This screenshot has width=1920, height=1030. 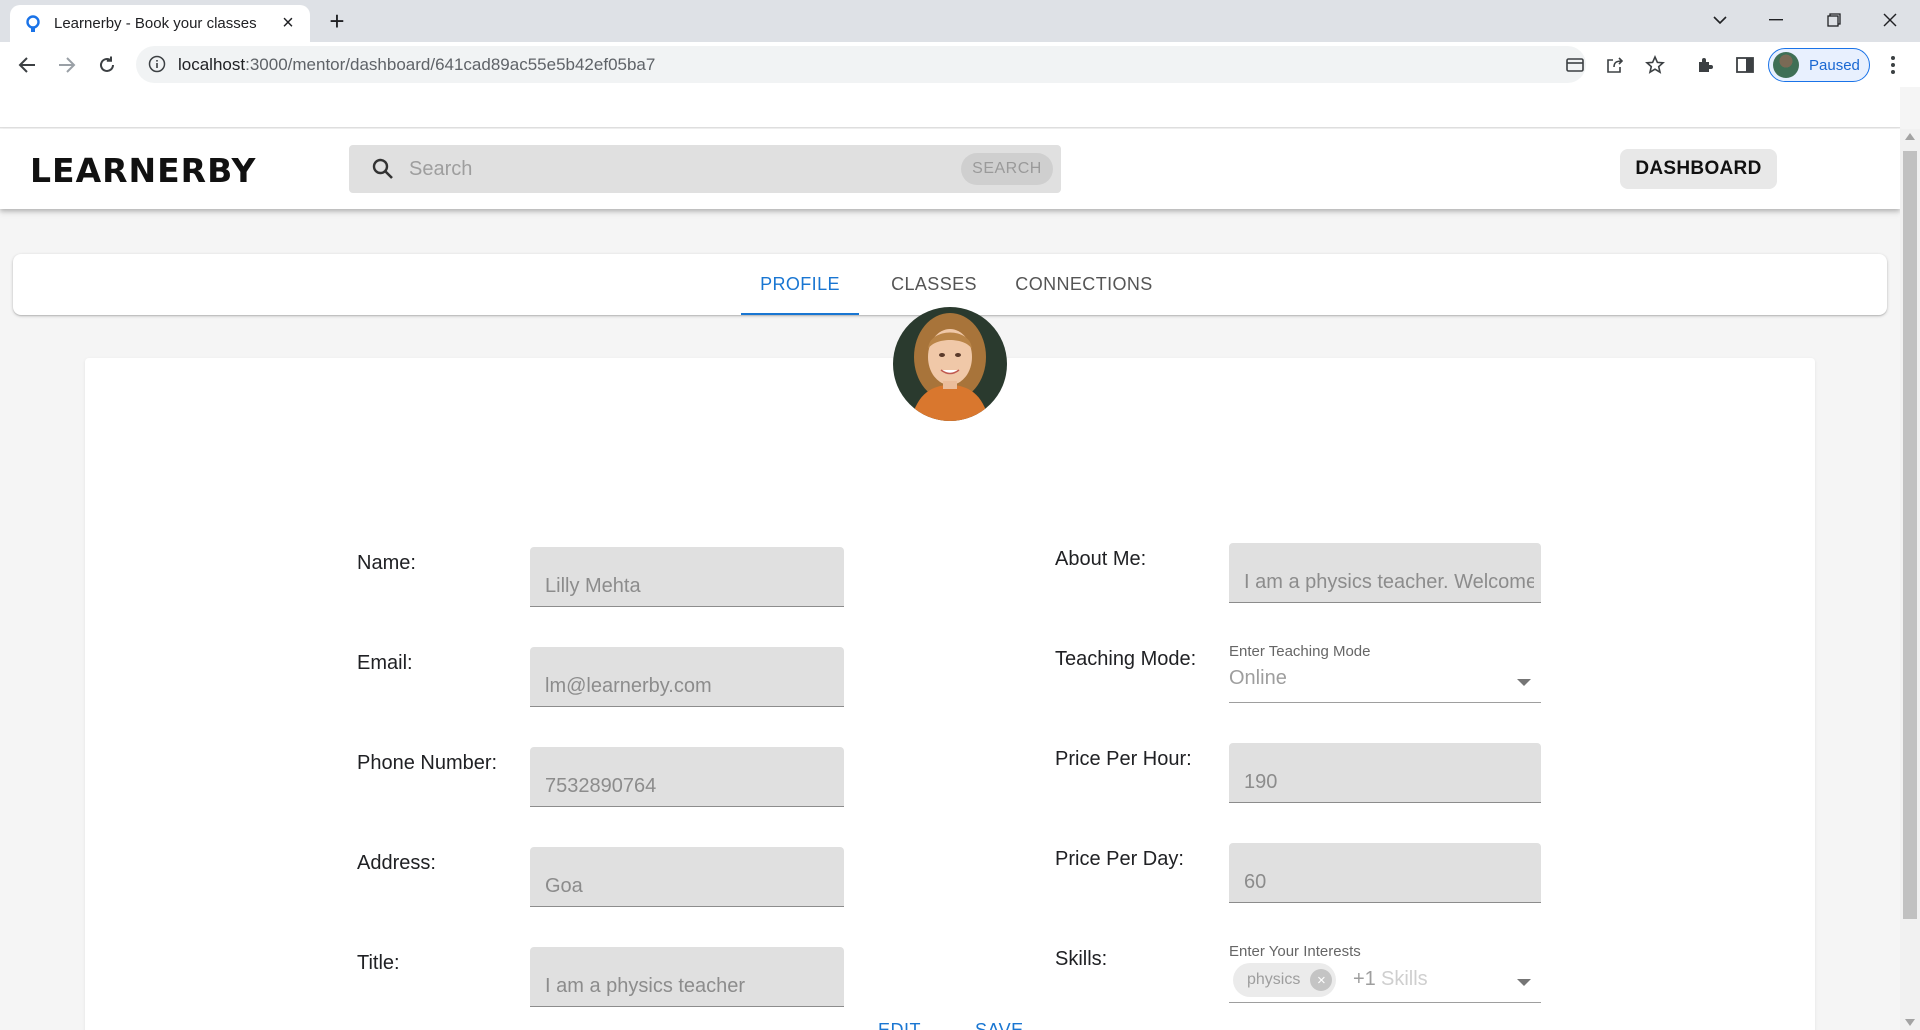 I want to click on browser-tab: Learnerby - Book your classes ×, so click(x=160, y=23).